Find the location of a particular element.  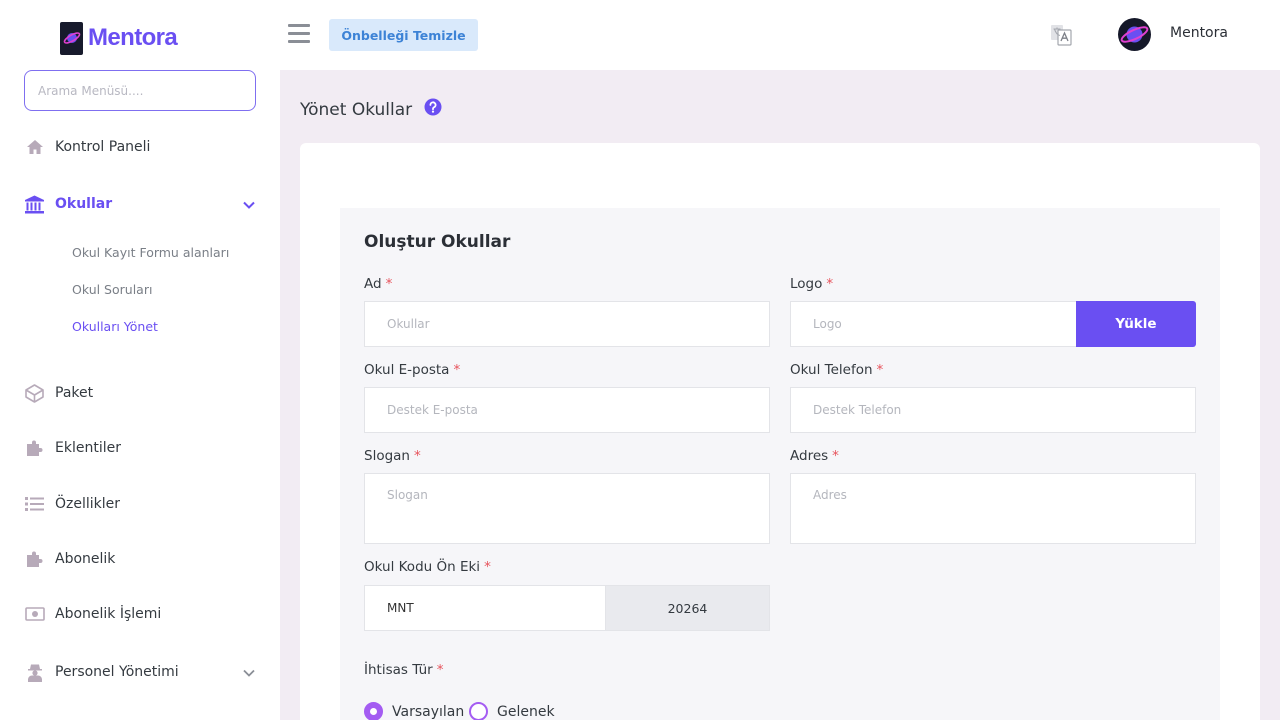

name-label: Ad * is located at coordinates (378, 284).